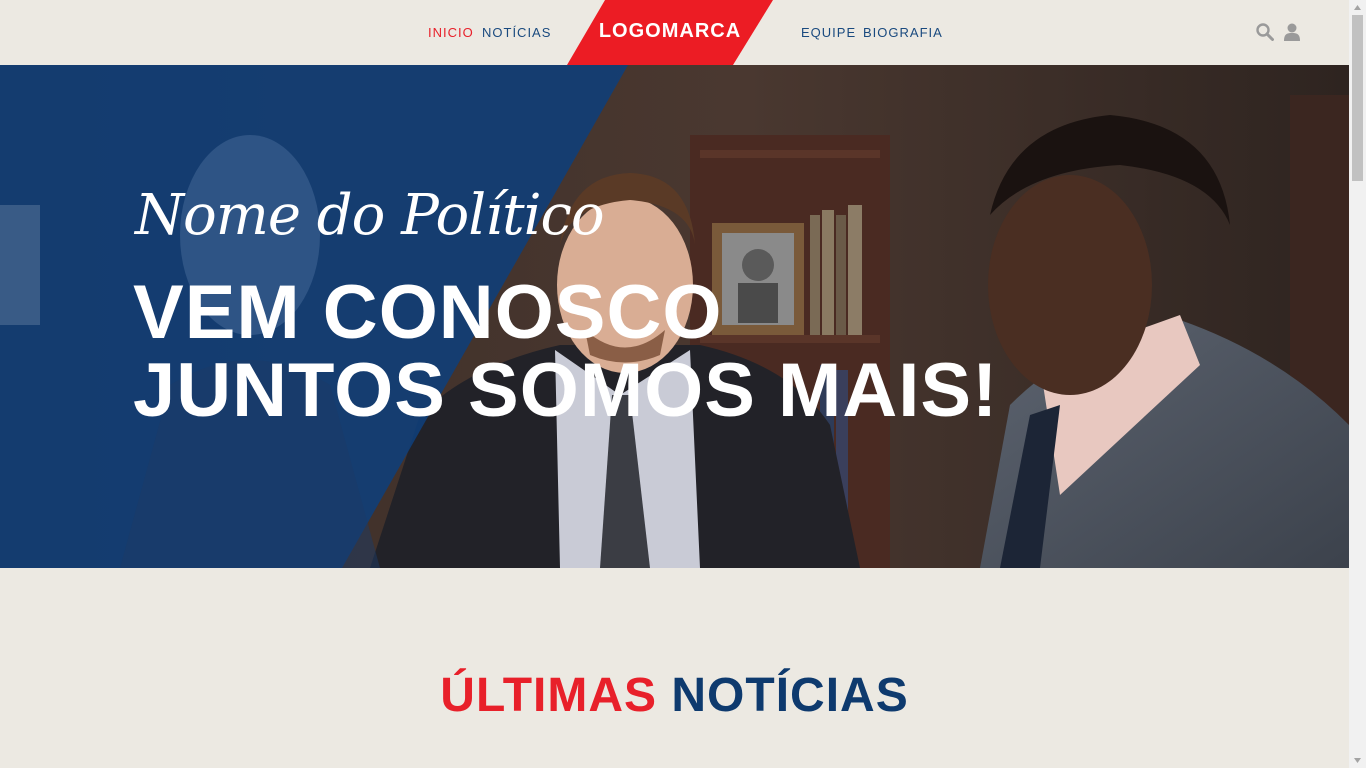 Image resolution: width=1366 pixels, height=768 pixels. I want to click on search-icon, so click(1265, 32).